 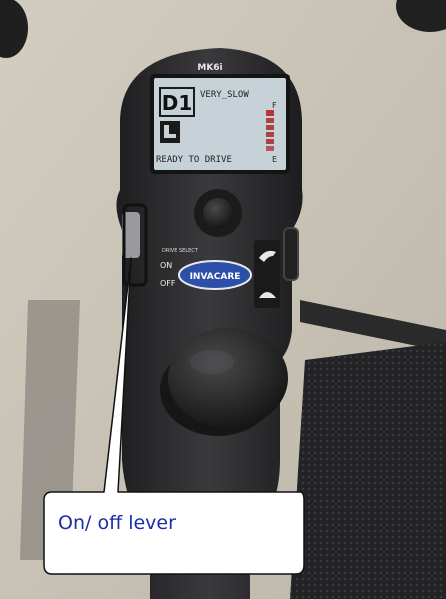 What do you see at coordinates (274, 105) in the screenshot?
I see `battery-full-mark: F` at bounding box center [274, 105].